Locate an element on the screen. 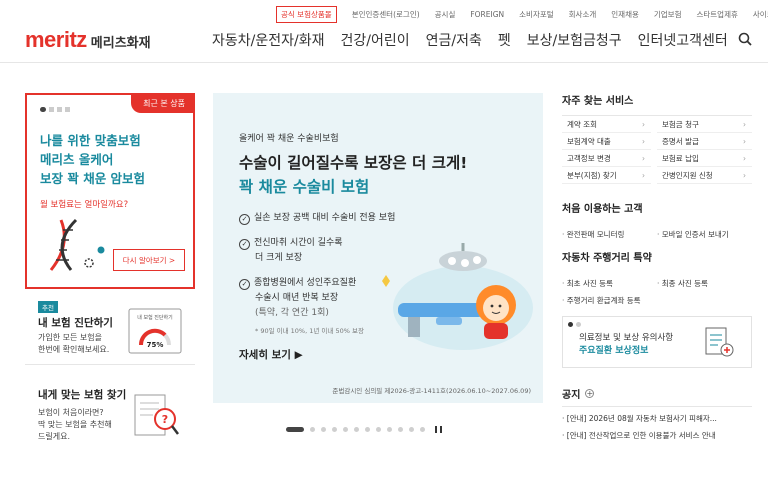 The width and height of the screenshot is (768, 482). service-link: 증명서 발급 is located at coordinates (704, 141).